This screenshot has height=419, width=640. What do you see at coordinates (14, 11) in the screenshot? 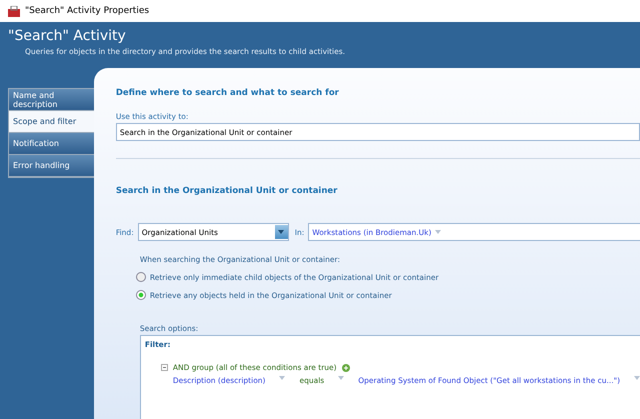
I see `toolbox-icon` at bounding box center [14, 11].